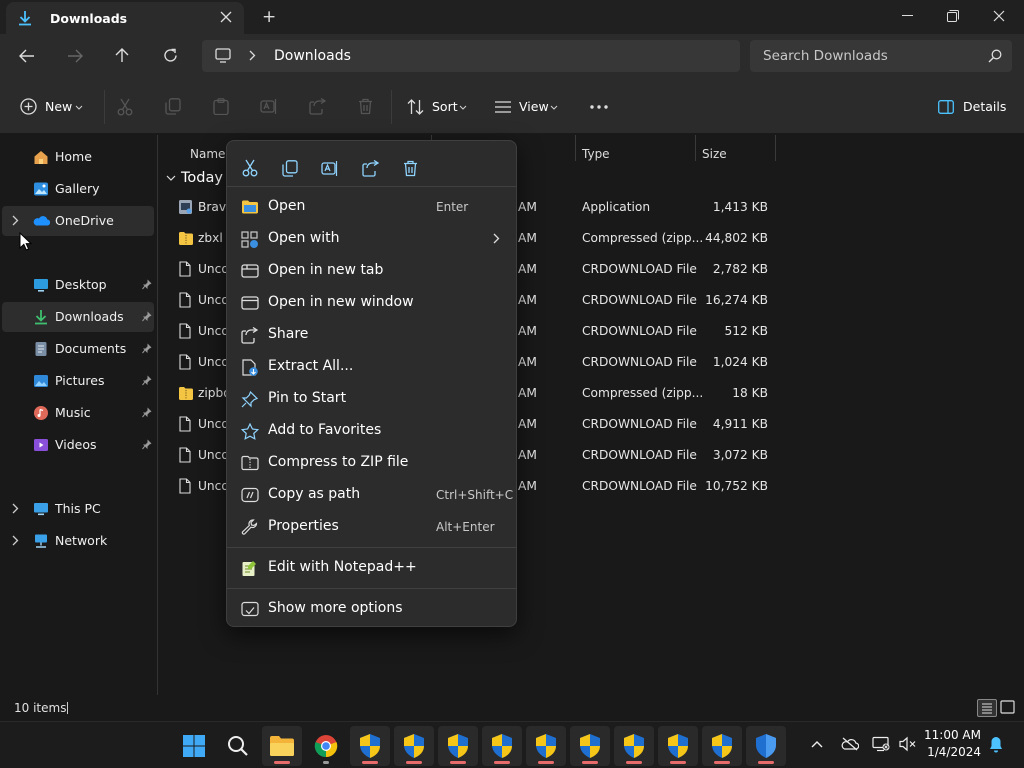  Describe the element at coordinates (282, 746) in the screenshot. I see `taskbar-file-explorer` at that location.